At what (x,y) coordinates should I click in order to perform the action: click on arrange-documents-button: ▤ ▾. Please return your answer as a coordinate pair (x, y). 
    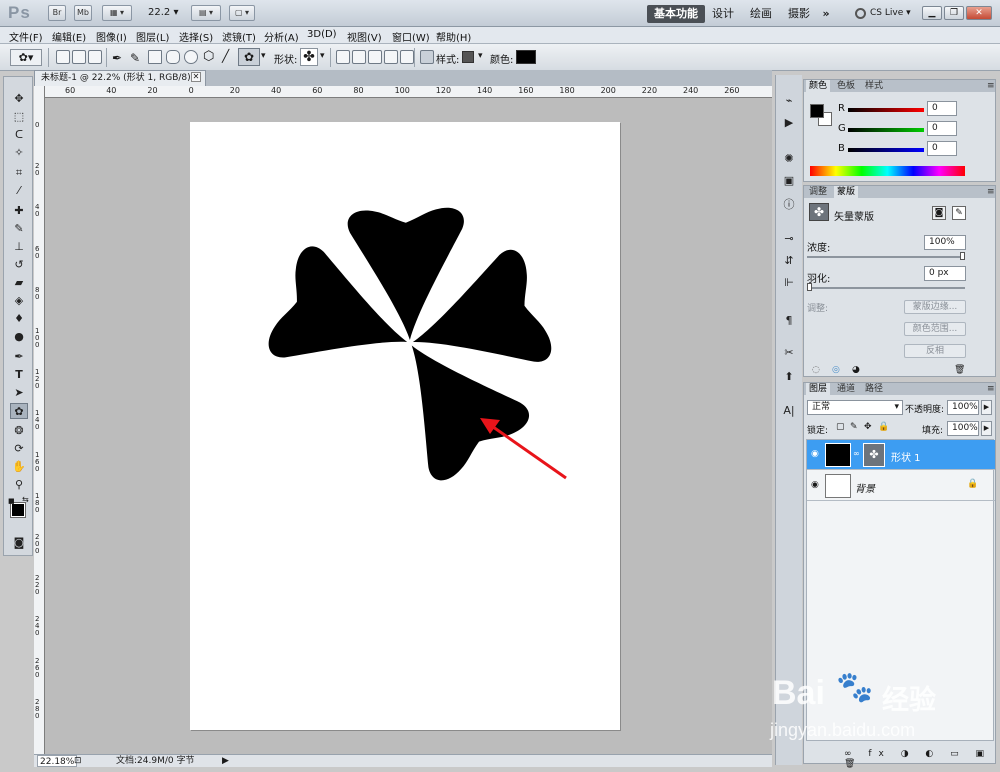
    Looking at the image, I should click on (206, 13).